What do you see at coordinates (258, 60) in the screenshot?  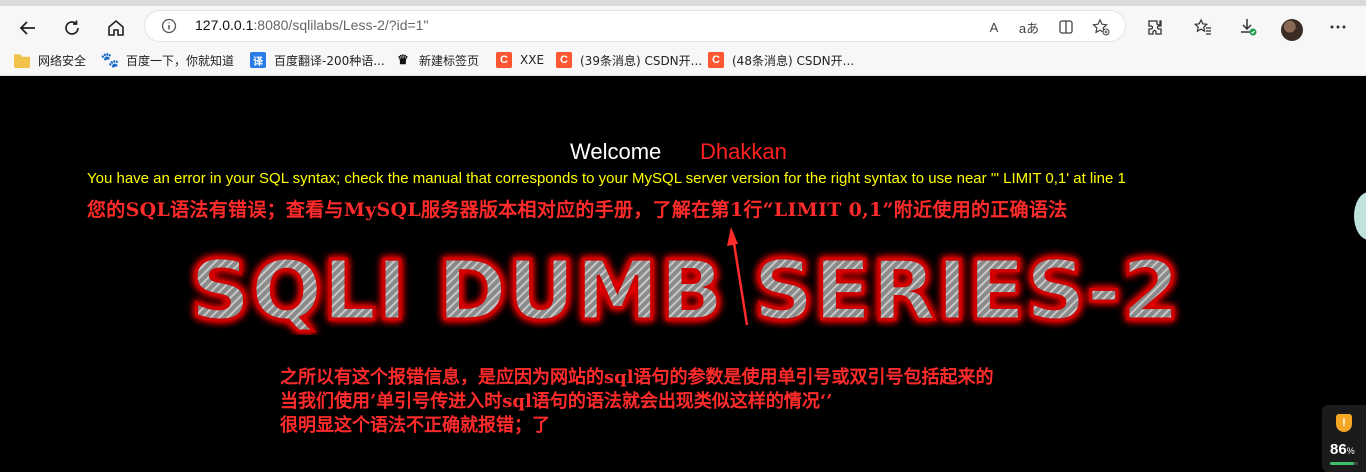 I see `translate-icon: 译` at bounding box center [258, 60].